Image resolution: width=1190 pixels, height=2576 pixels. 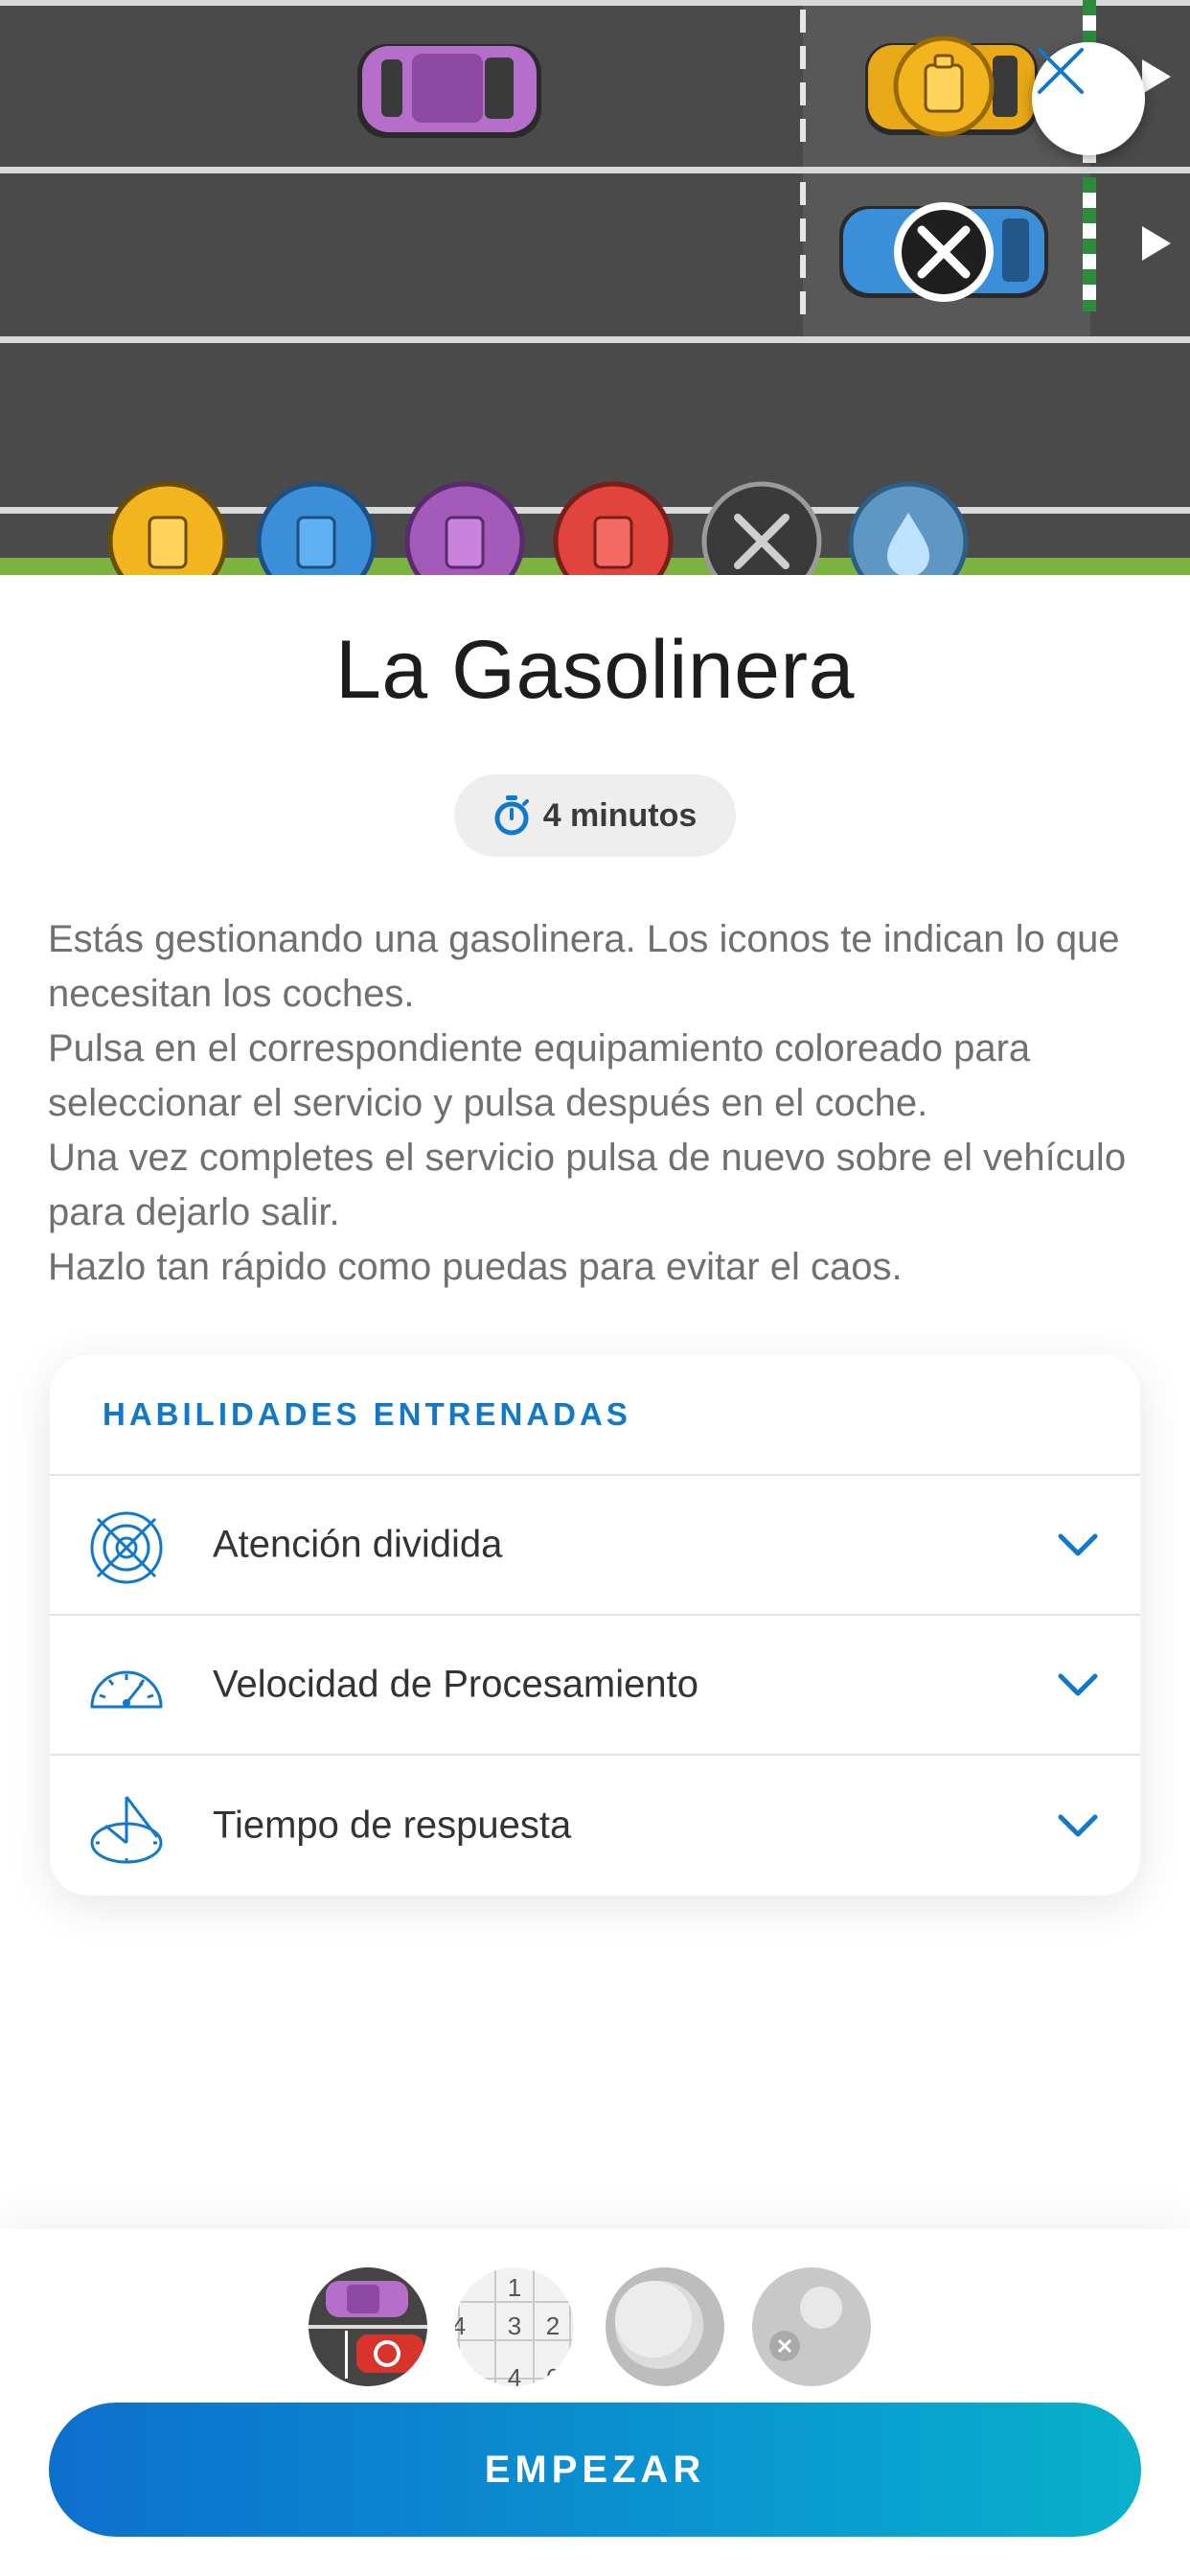 I want to click on stopwatch-icon, so click(x=512, y=815).